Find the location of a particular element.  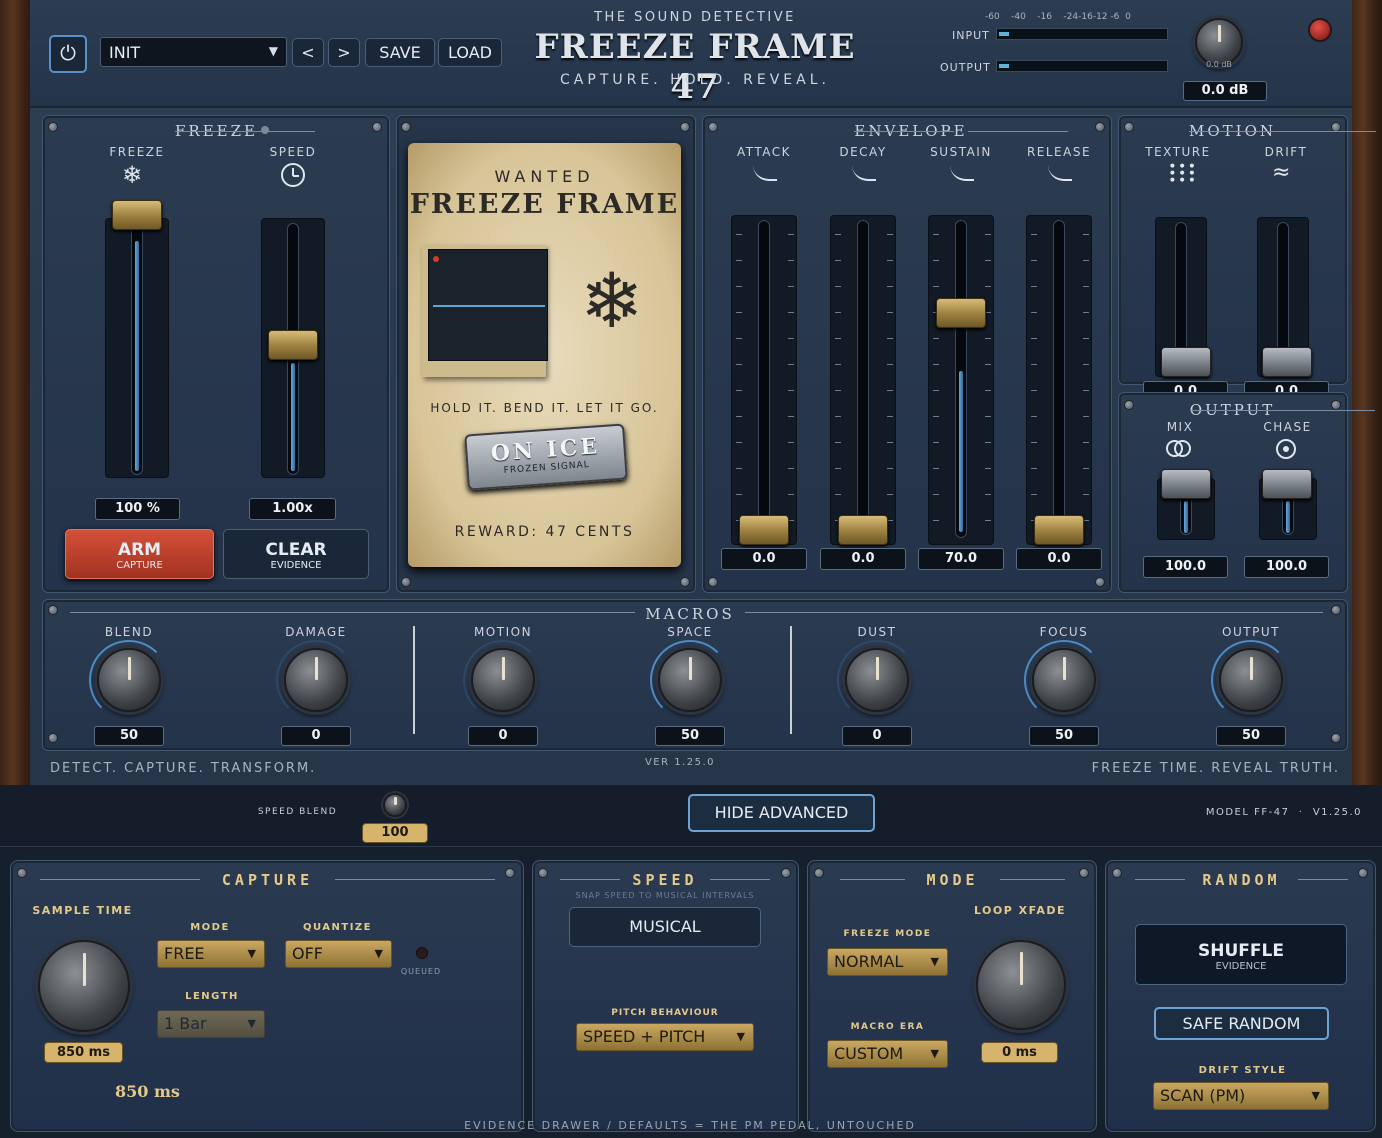

hide-advanced-button: HIDE ADVANCED is located at coordinates (781, 813).